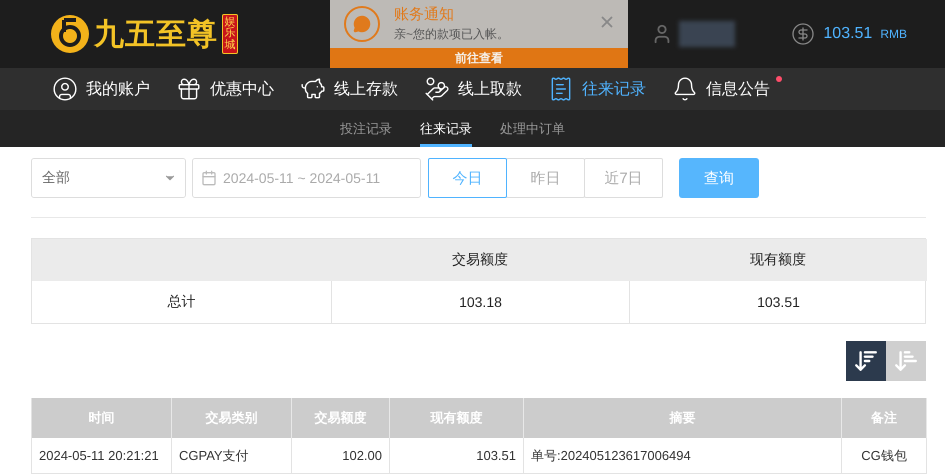 This screenshot has height=475, width=945. Describe the element at coordinates (893, 34) in the screenshot. I see `currency-label: RMB` at that location.